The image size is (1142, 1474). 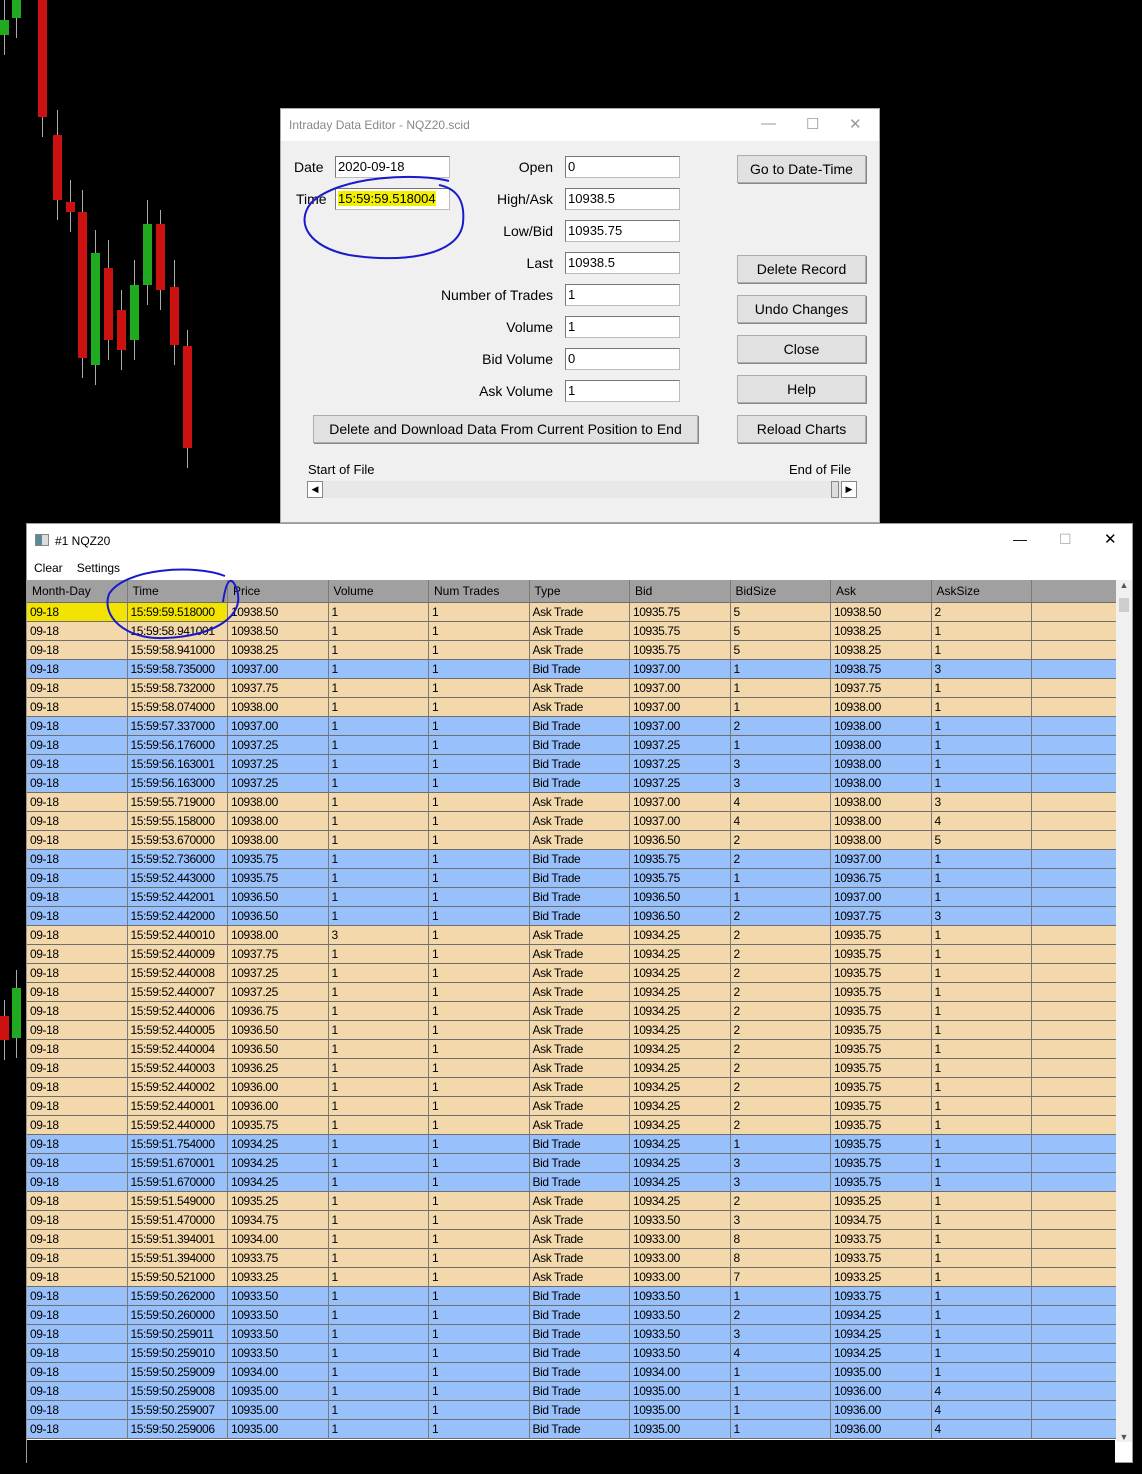 I want to click on vertical-scrollbar: ▲ ▼, so click(x=1124, y=1011).